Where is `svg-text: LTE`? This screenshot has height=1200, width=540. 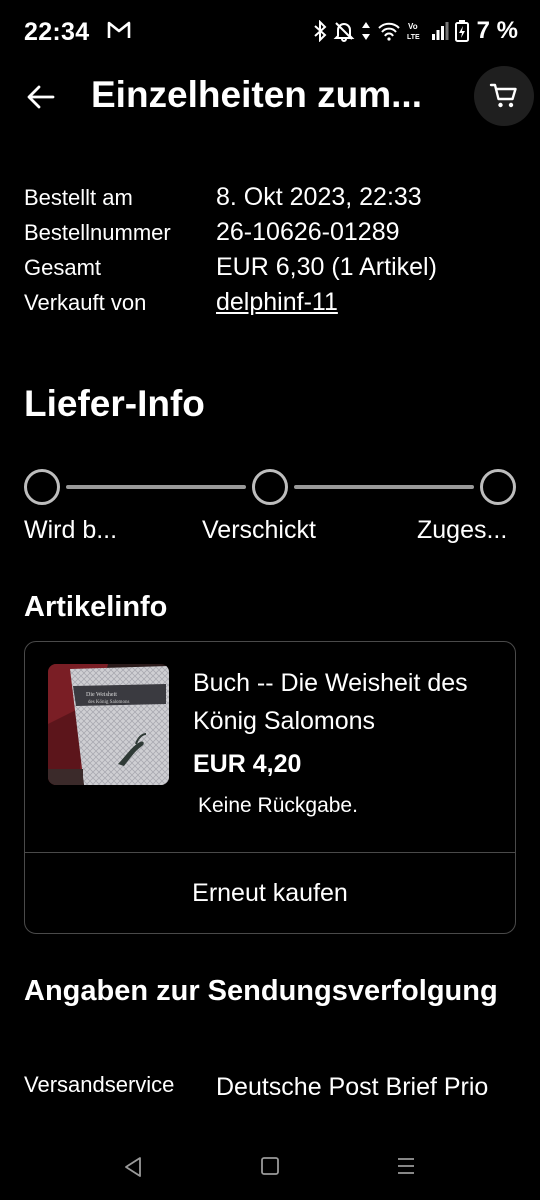 svg-text: LTE is located at coordinates (413, 37).